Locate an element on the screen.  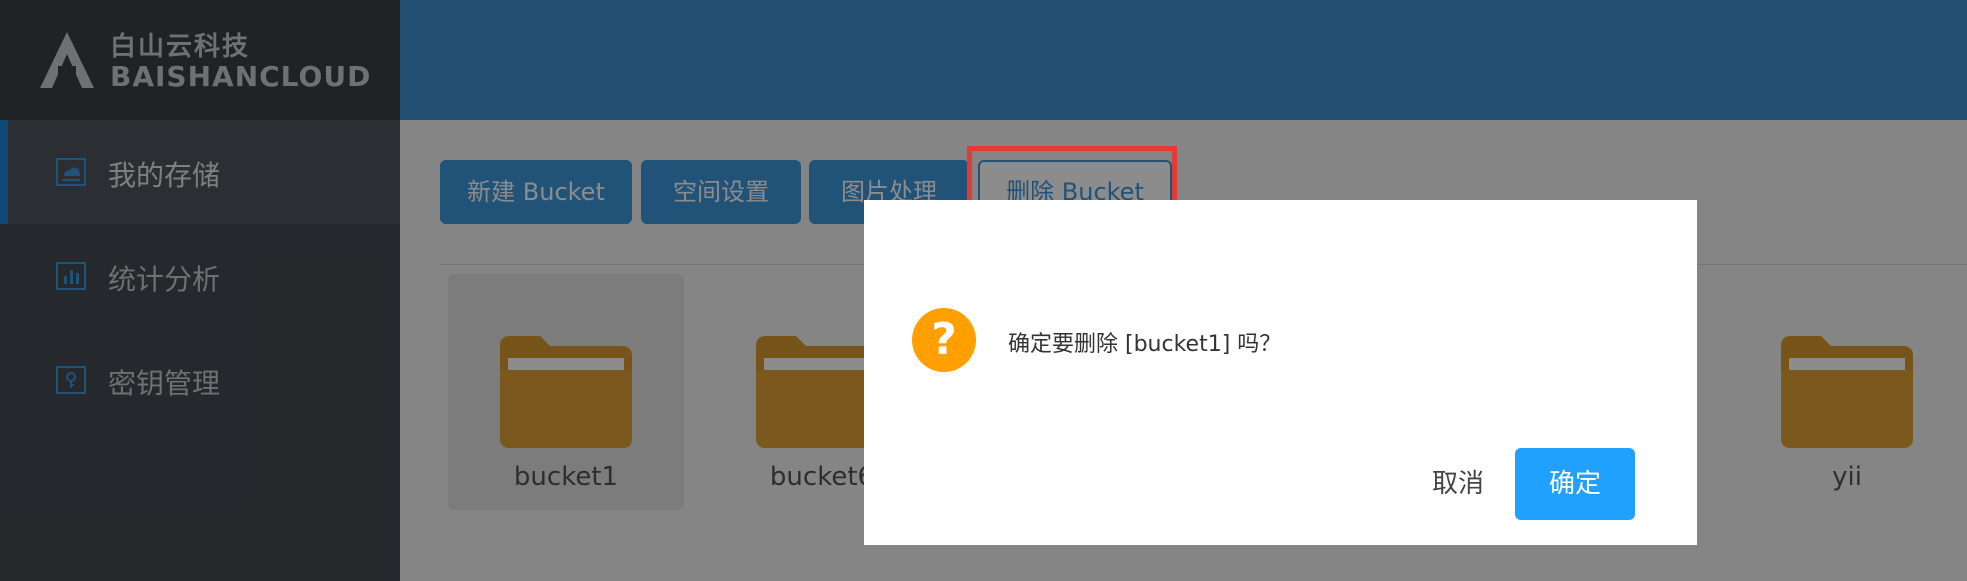
dialog-message: 确定要删除 [bucket1] 吗？ is located at coordinates (1145, 344).